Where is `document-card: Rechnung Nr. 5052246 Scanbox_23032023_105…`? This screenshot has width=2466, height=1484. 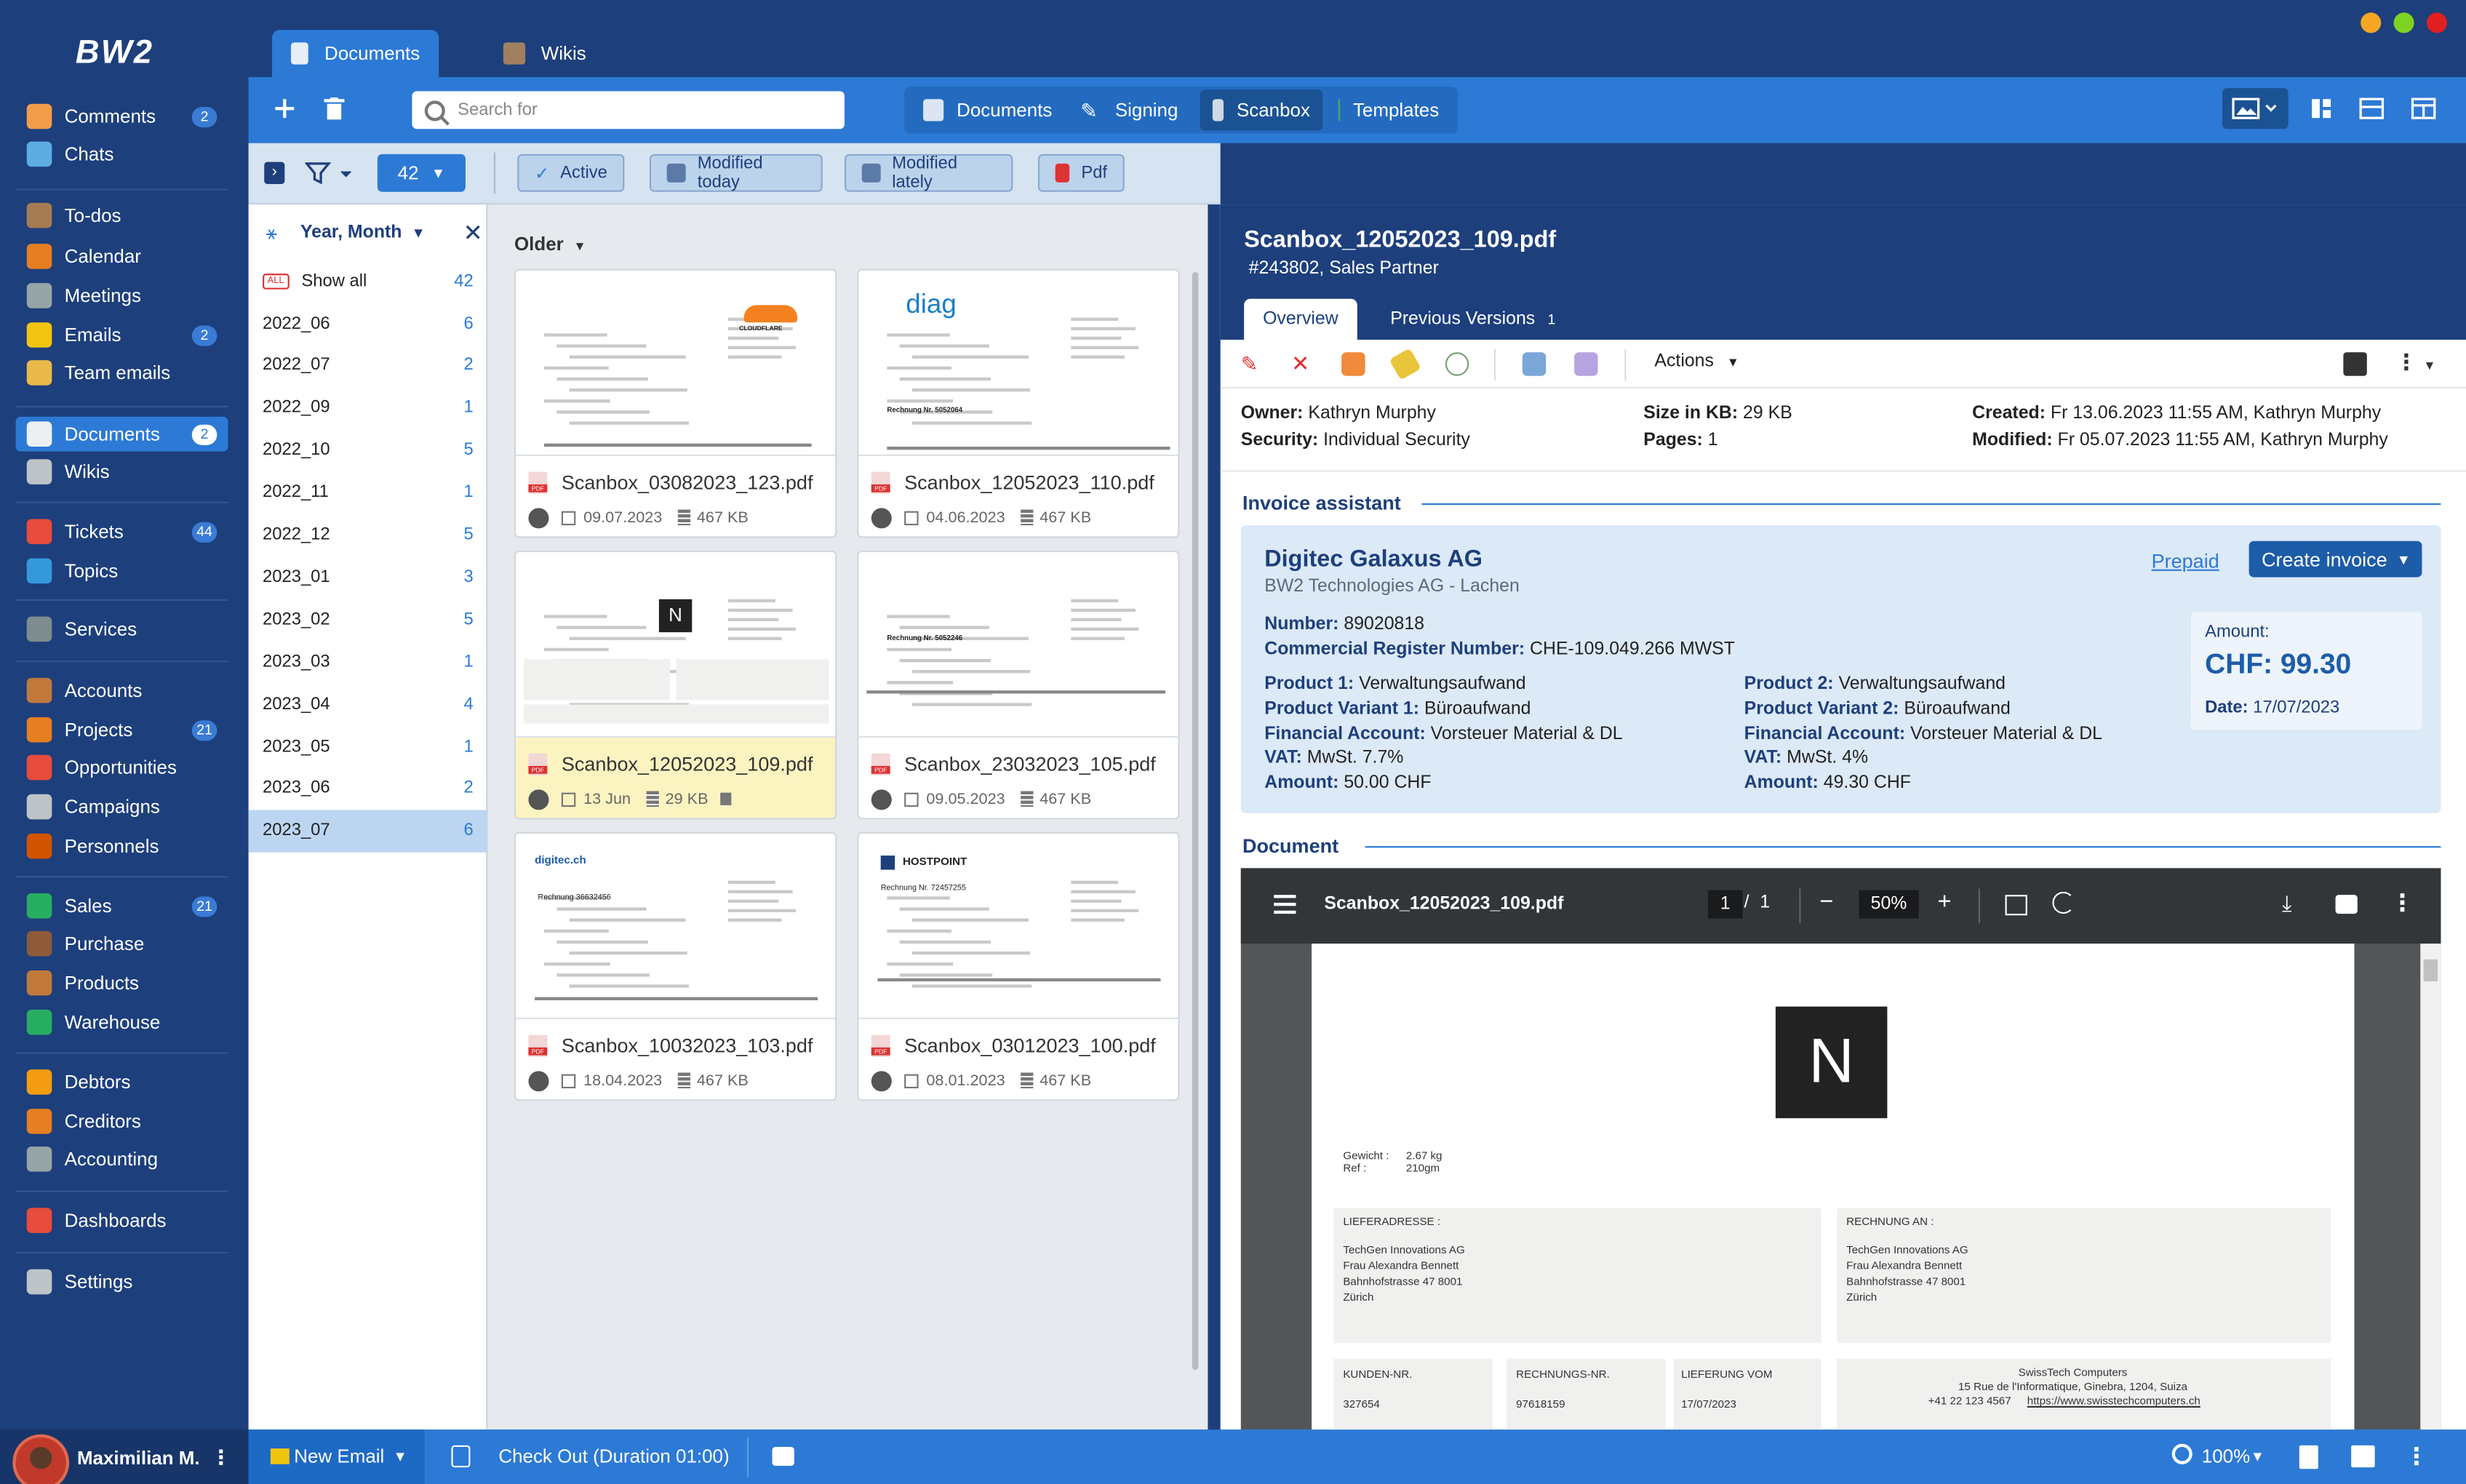
document-card: Rechnung Nr. 5052246 Scanbox_23032023_105… is located at coordinates (1018, 685).